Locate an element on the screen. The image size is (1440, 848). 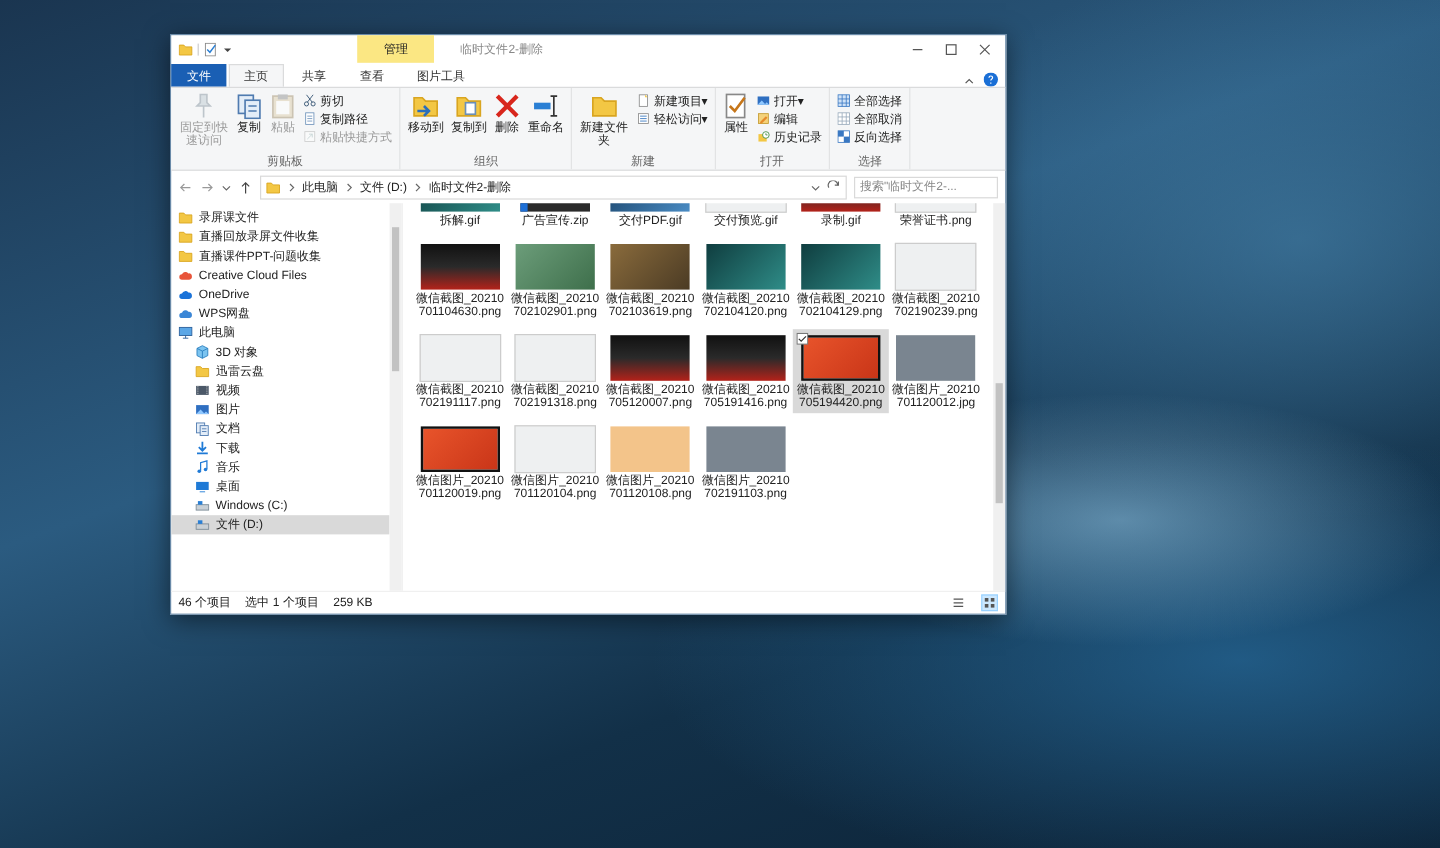
cube-icon is located at coordinates (202, 352).